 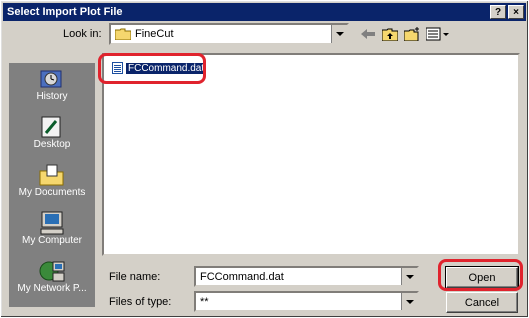 I want to click on folder-icon, so click(x=123, y=34).